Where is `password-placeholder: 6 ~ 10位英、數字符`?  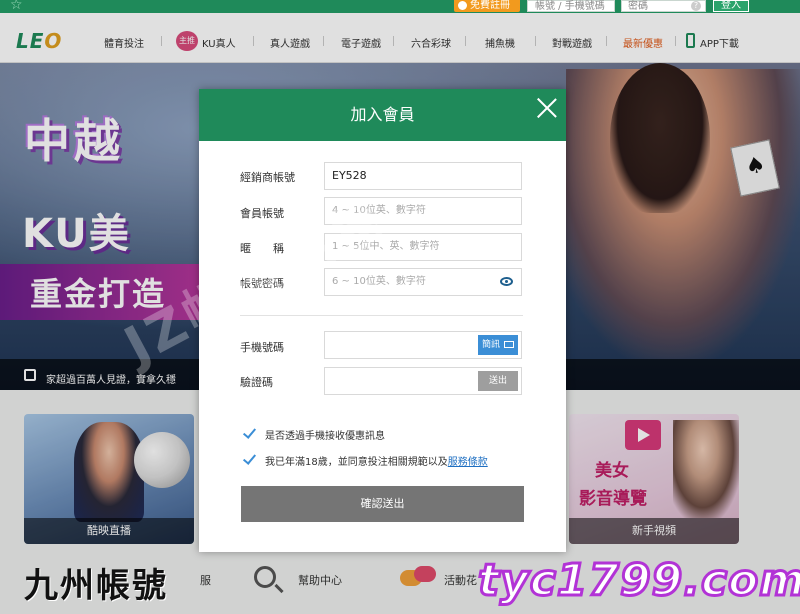
password-placeholder: 6 ~ 10位英、數字符 is located at coordinates (379, 281).